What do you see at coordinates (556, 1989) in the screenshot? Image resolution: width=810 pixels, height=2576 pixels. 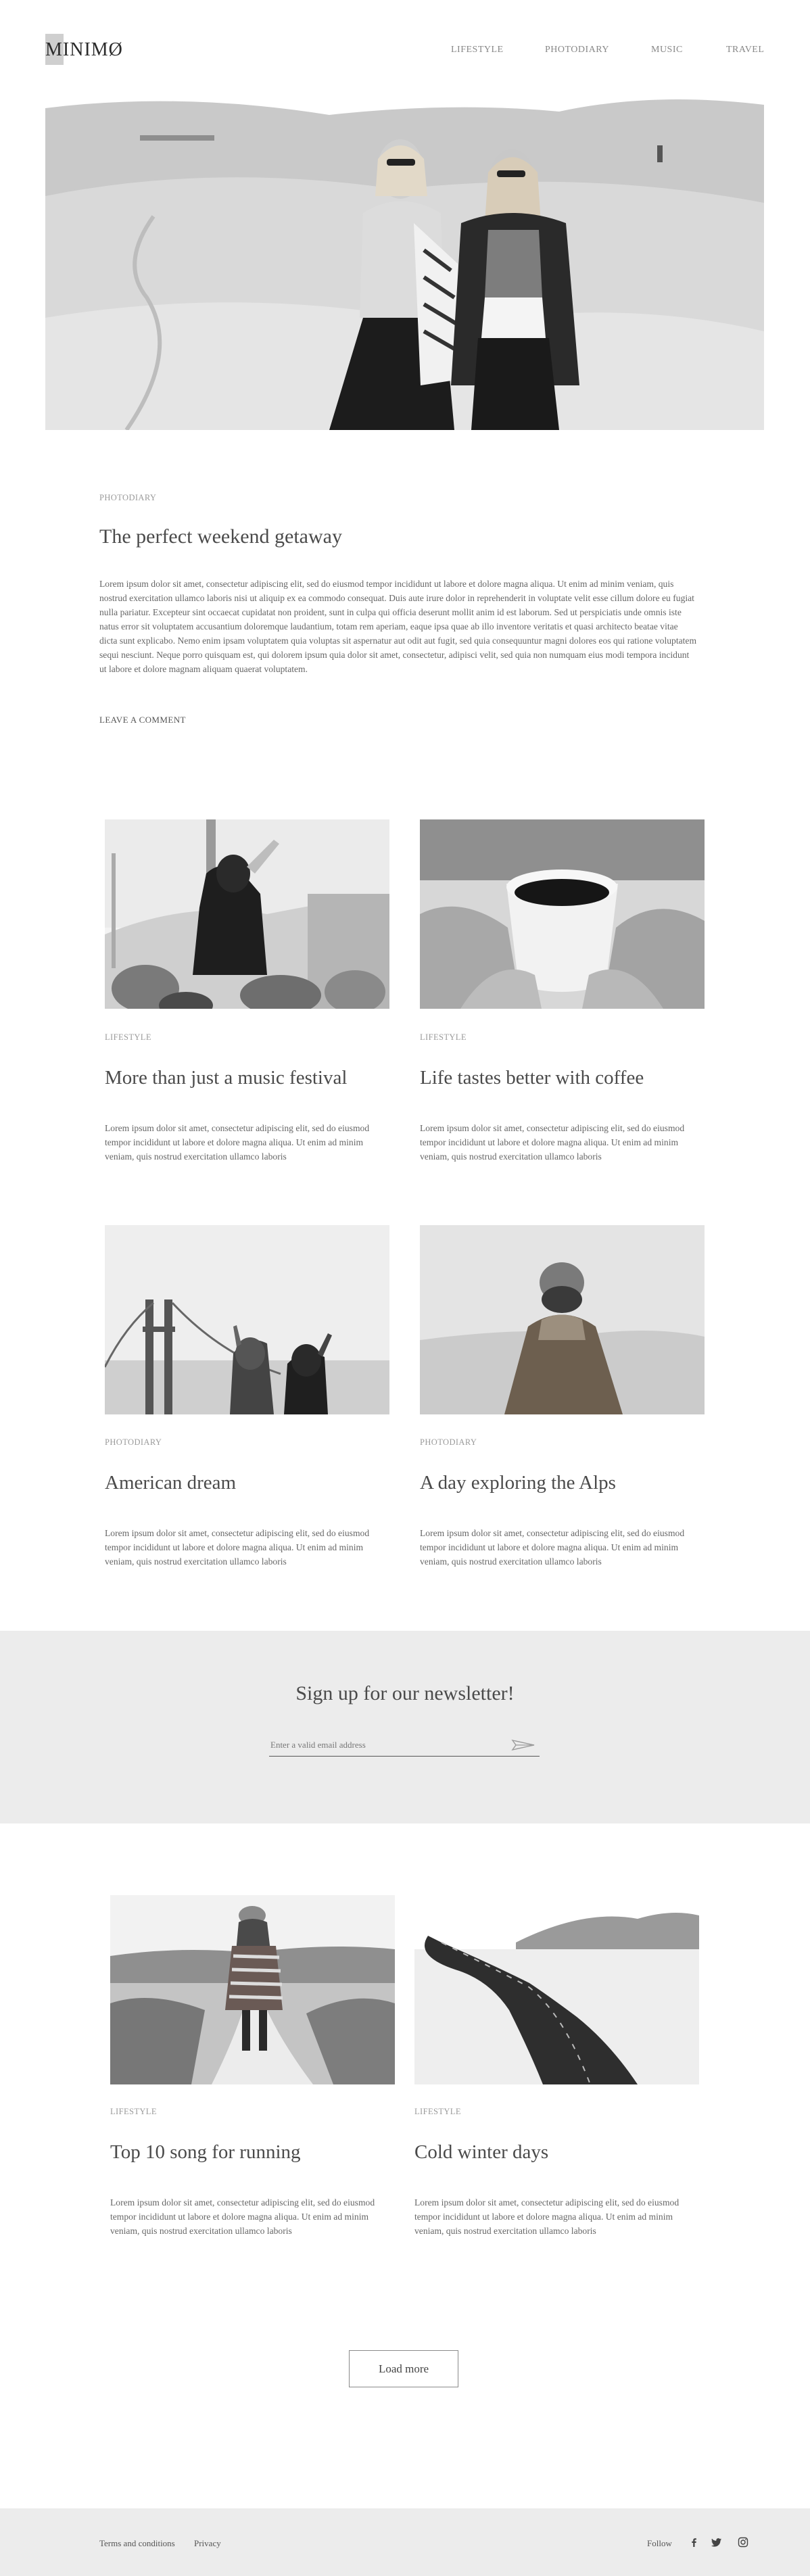 I see `post-image-winter-road` at bounding box center [556, 1989].